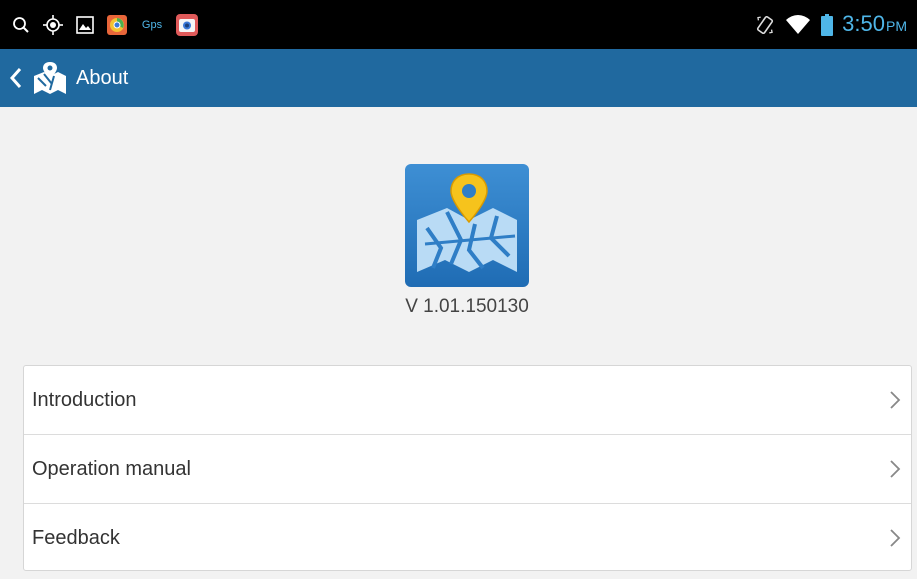 The height and width of the screenshot is (579, 917). Describe the element at coordinates (117, 25) in the screenshot. I see `chrome-app-icon` at that location.